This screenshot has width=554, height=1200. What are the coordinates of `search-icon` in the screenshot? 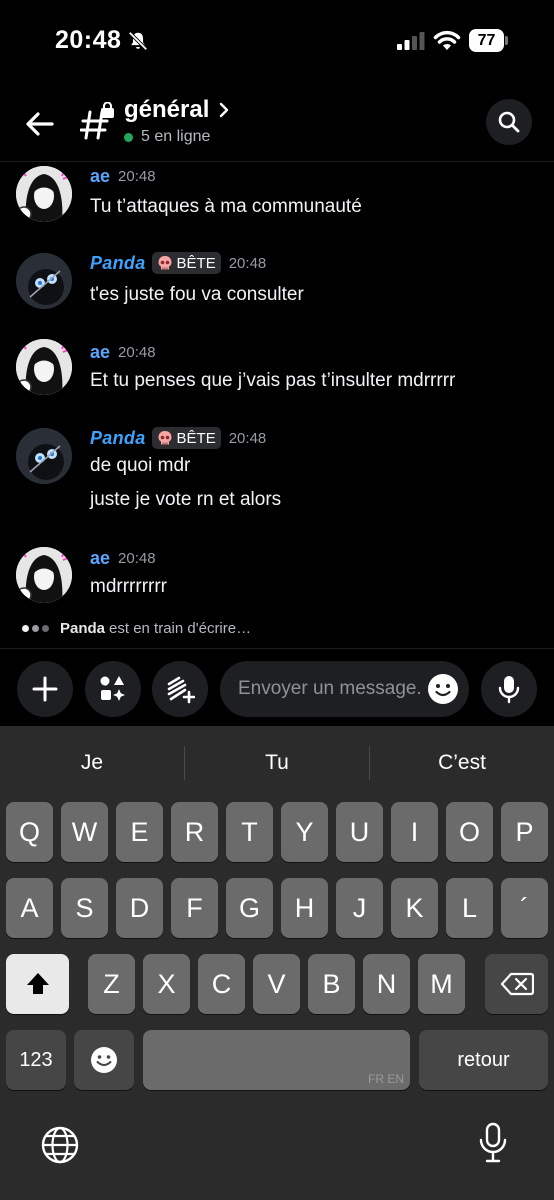 It's located at (509, 122).